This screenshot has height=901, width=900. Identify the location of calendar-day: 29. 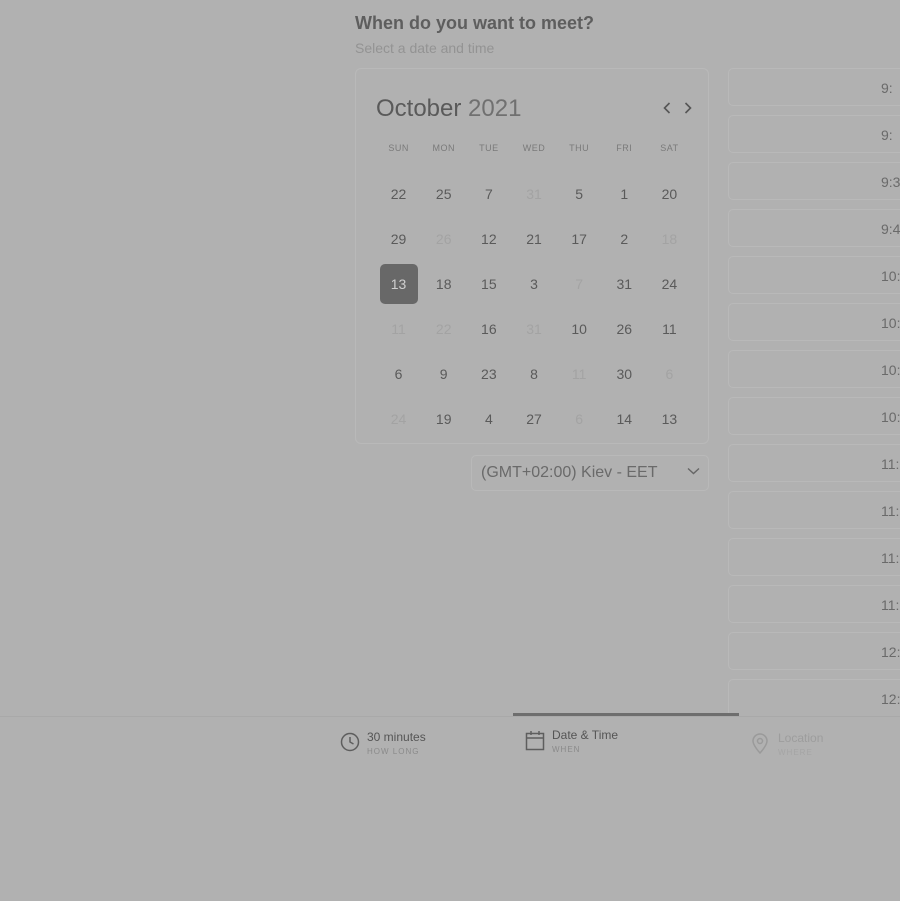
(399, 239).